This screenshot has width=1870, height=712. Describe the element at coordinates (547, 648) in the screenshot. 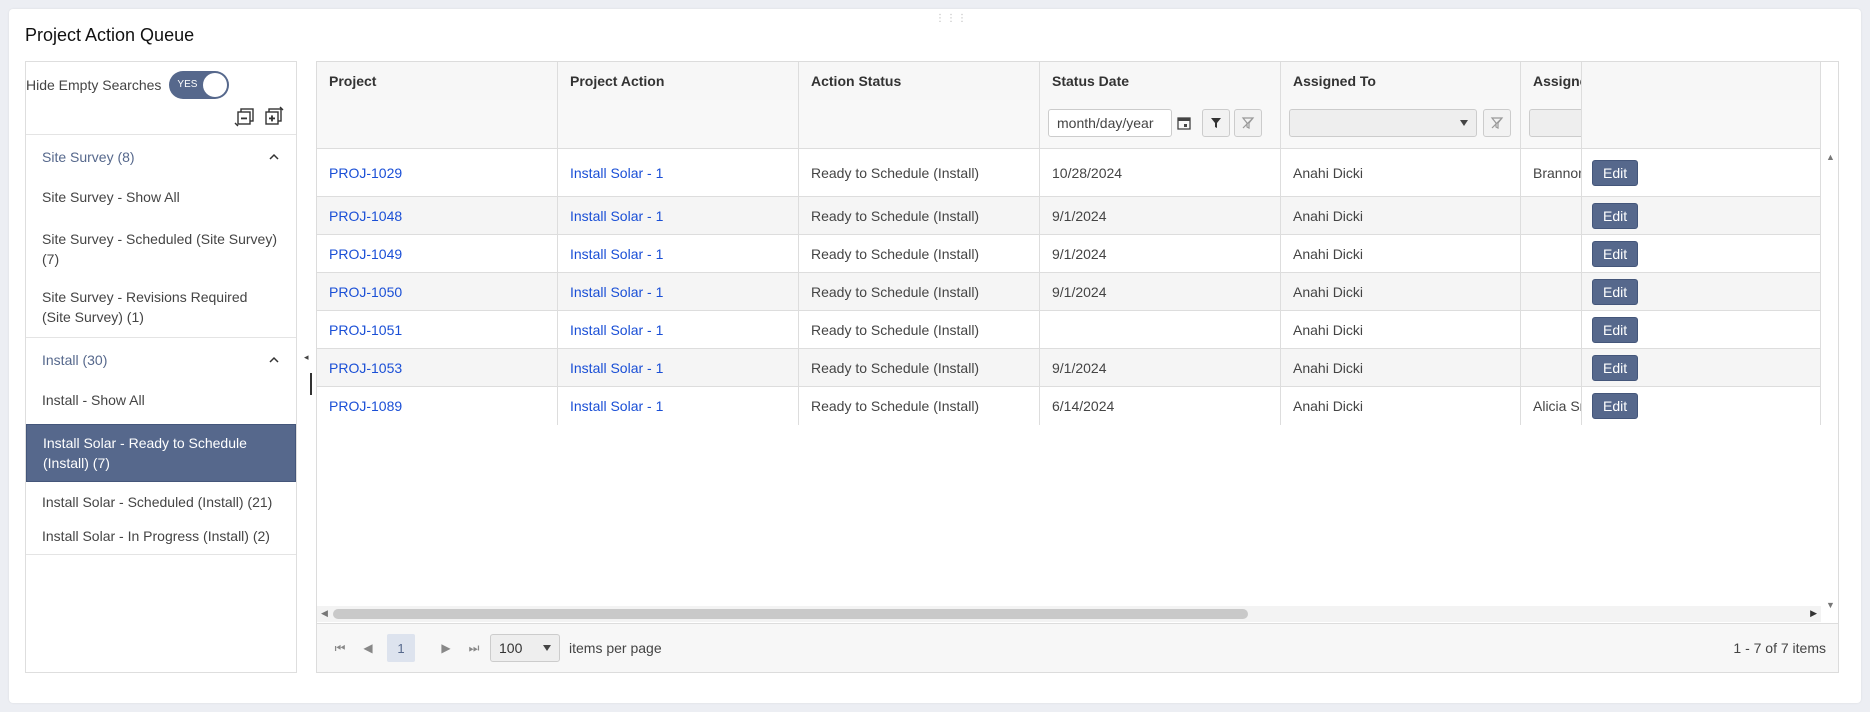

I see `chevron-down-icon` at that location.